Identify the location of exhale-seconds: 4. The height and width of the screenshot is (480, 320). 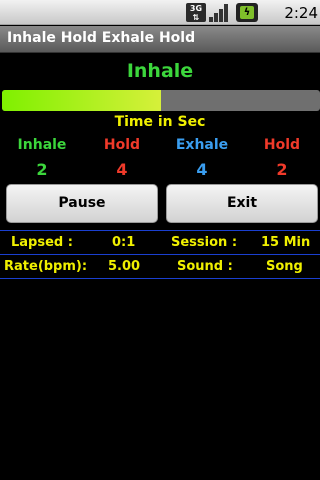
(202, 169).